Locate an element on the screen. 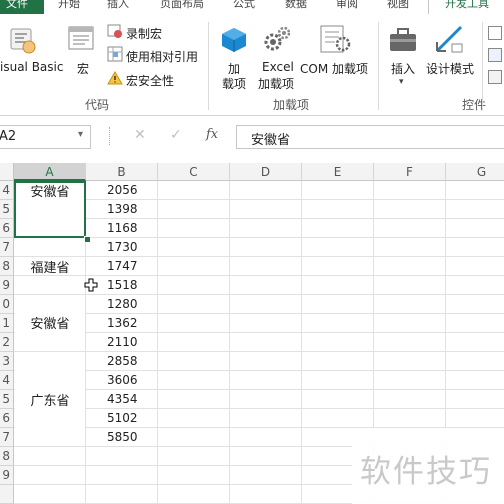 Image resolution: width=504 pixels, height=504 pixels. row-header: 3 is located at coordinates (7, 361).